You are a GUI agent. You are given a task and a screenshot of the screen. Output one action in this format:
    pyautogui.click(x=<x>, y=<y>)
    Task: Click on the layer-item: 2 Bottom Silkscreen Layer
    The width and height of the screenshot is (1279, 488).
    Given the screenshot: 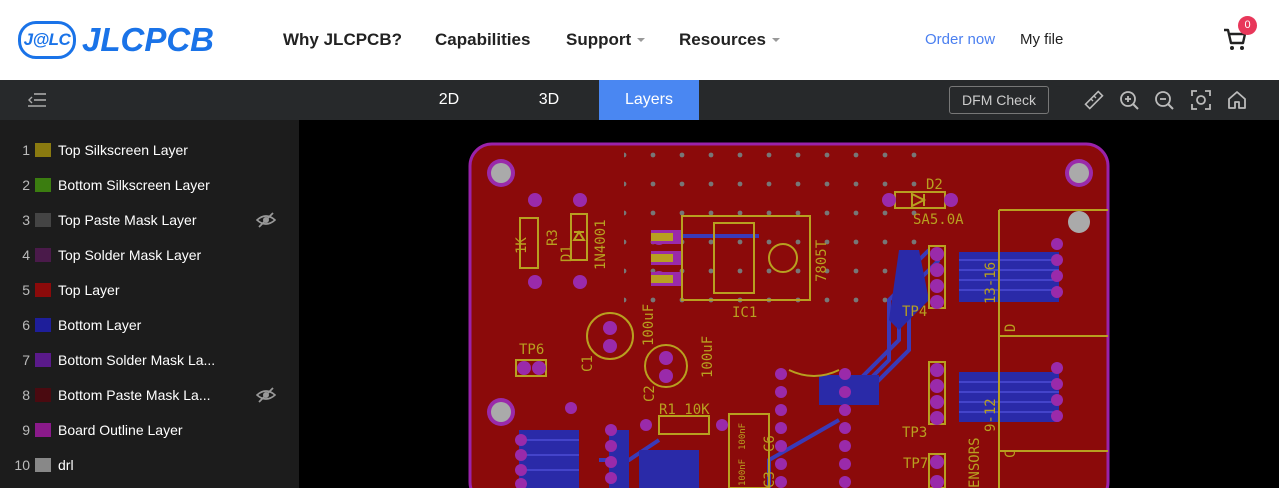 What is the action you would take?
    pyautogui.click(x=149, y=184)
    